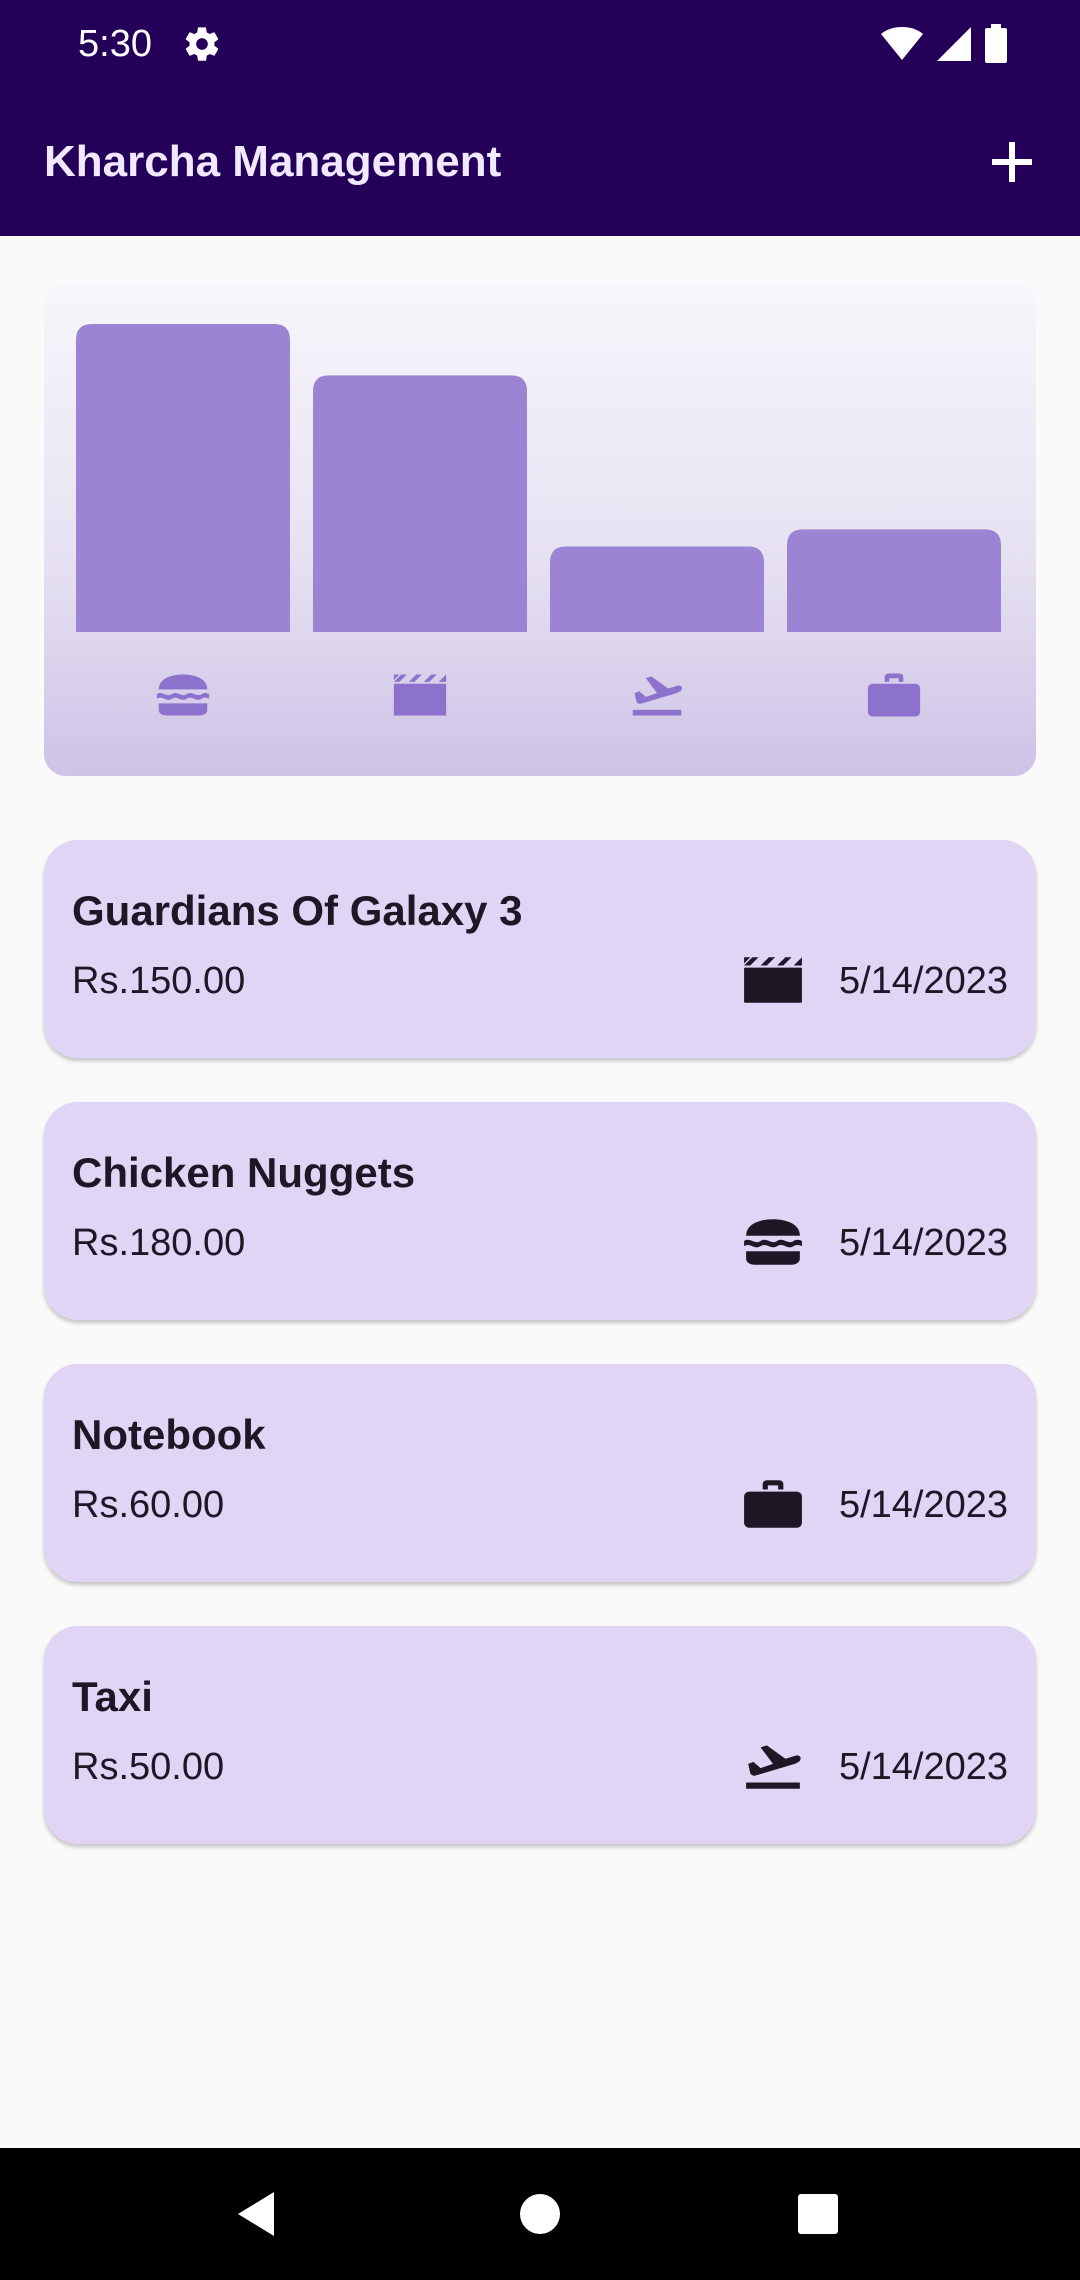 The image size is (1080, 2280). I want to click on expense-amount: Rs.60.00, so click(148, 1505).